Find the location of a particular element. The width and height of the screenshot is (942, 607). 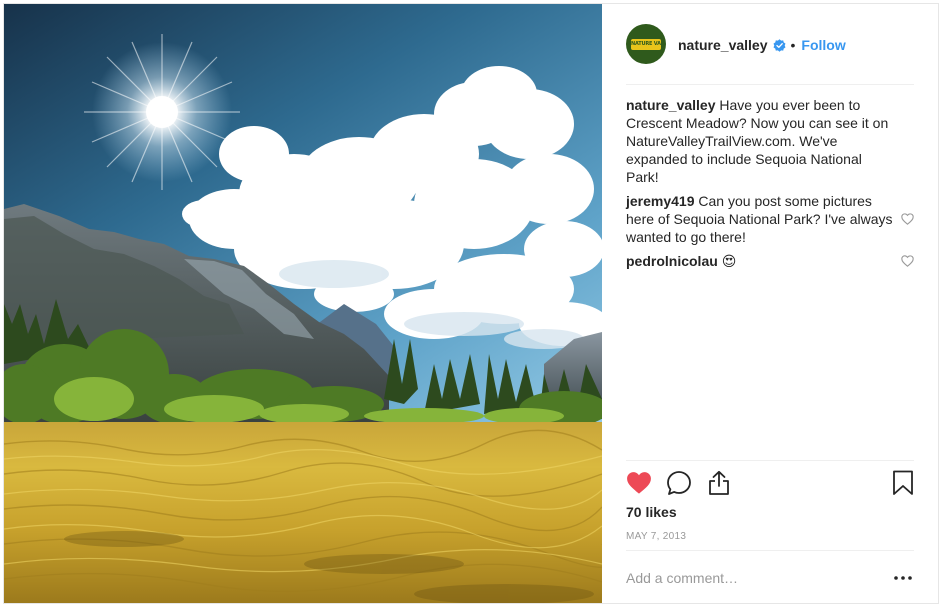

comment-button is located at coordinates (679, 483).